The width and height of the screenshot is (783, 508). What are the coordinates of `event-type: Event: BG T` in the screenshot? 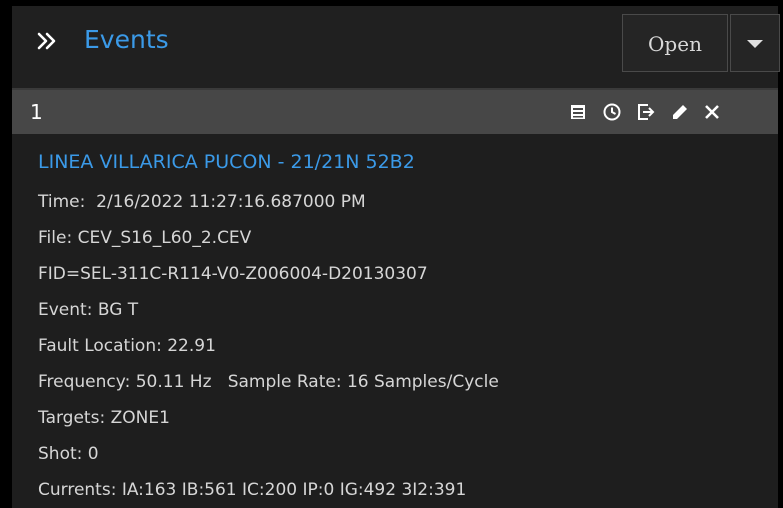 It's located at (88, 310).